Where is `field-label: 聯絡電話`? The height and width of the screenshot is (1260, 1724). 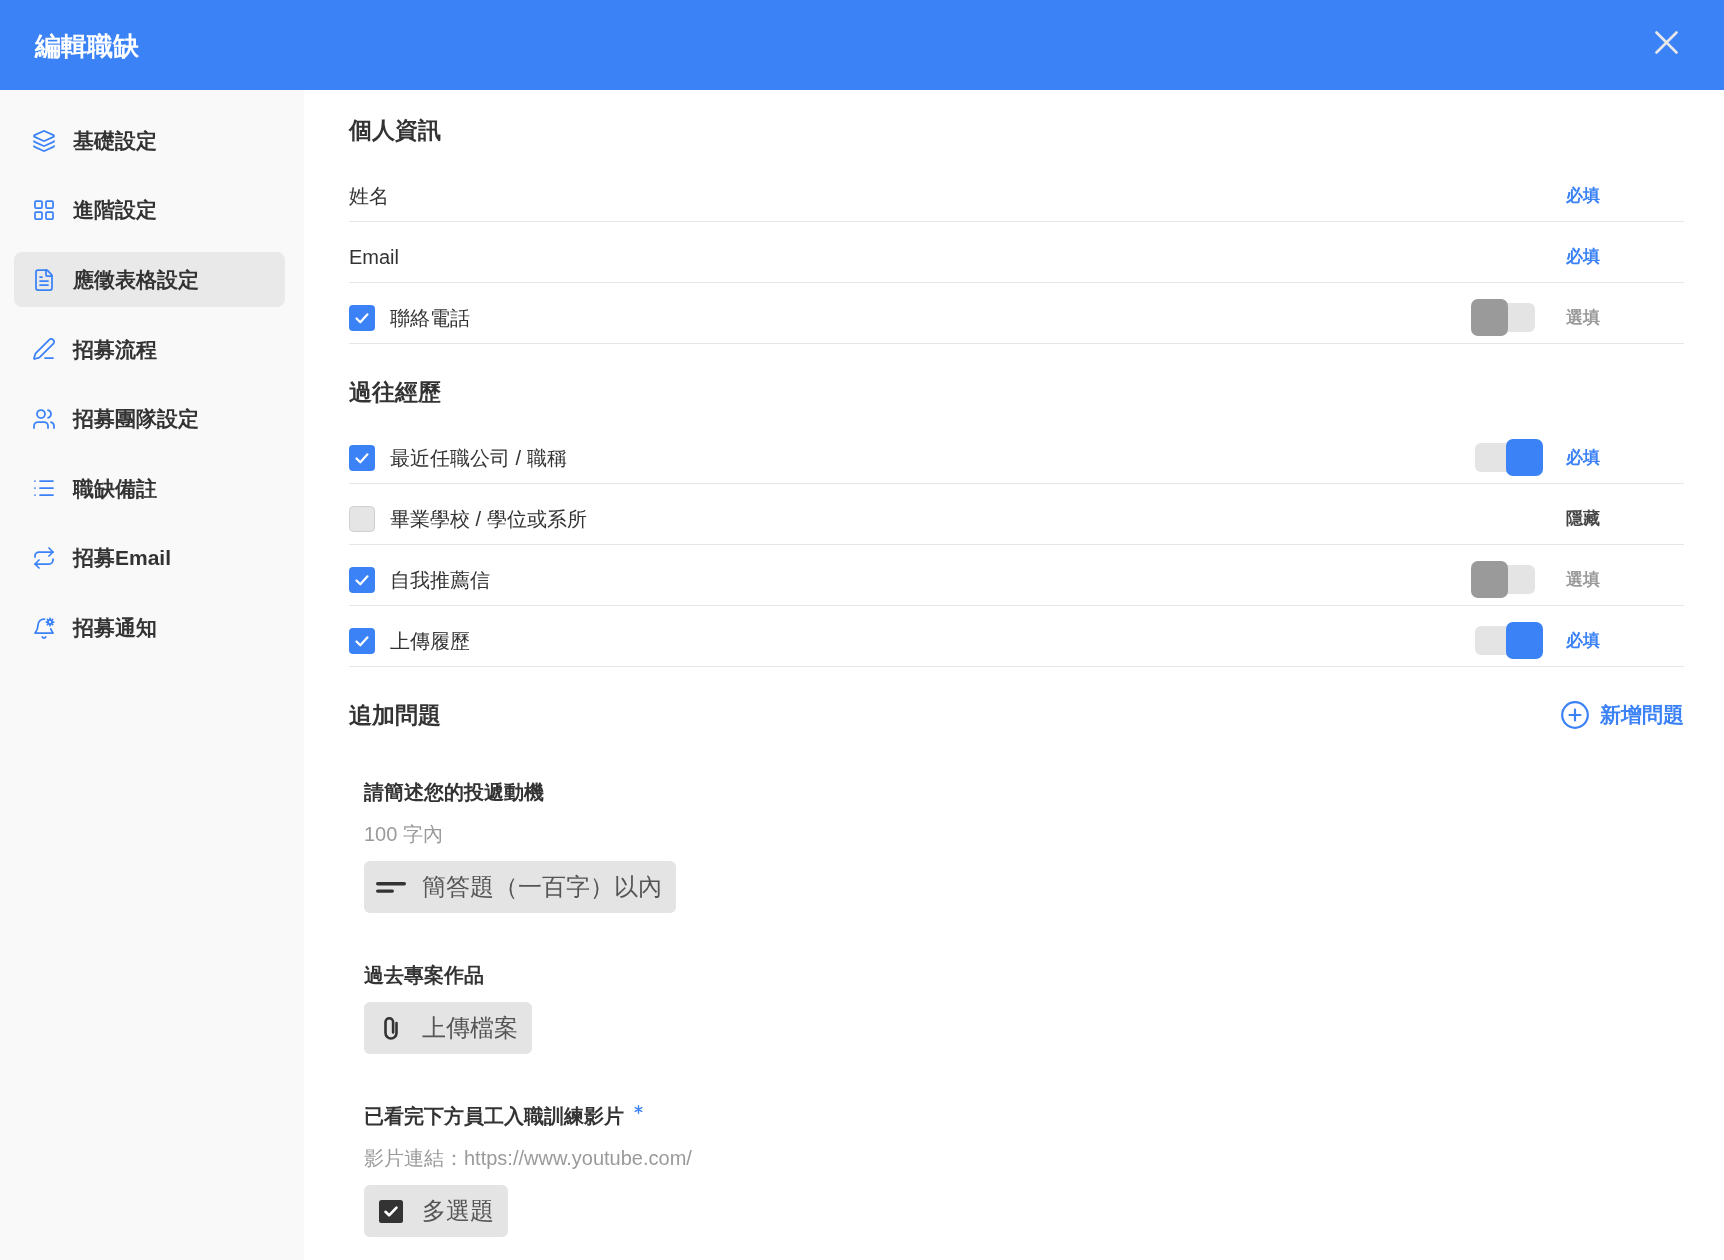
field-label: 聯絡電話 is located at coordinates (430, 318).